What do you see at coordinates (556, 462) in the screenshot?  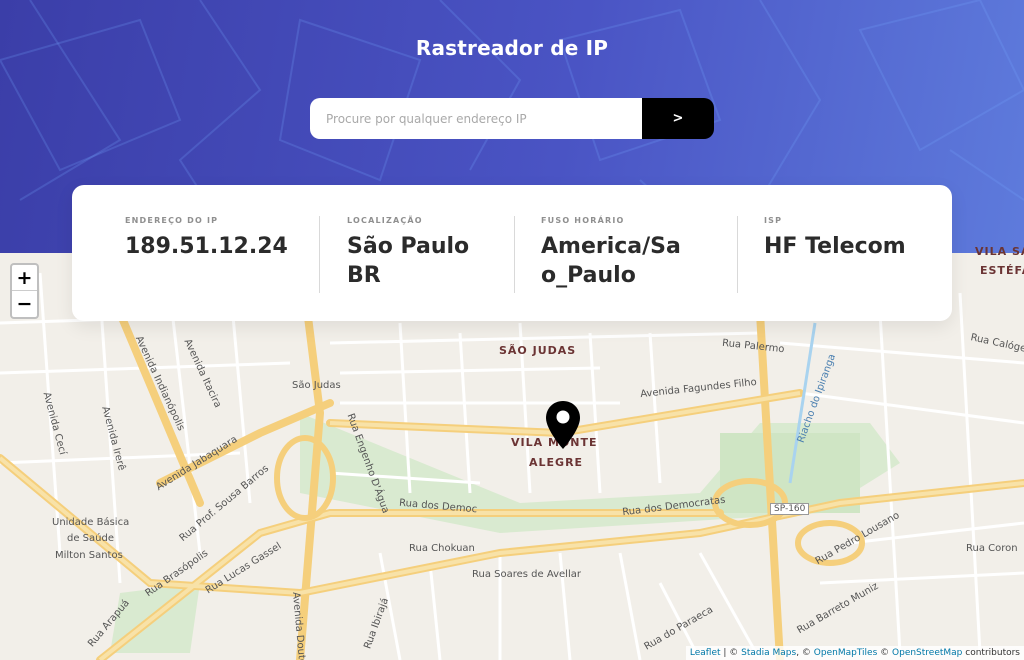 I see `area-label-alegre: ALEGRE` at bounding box center [556, 462].